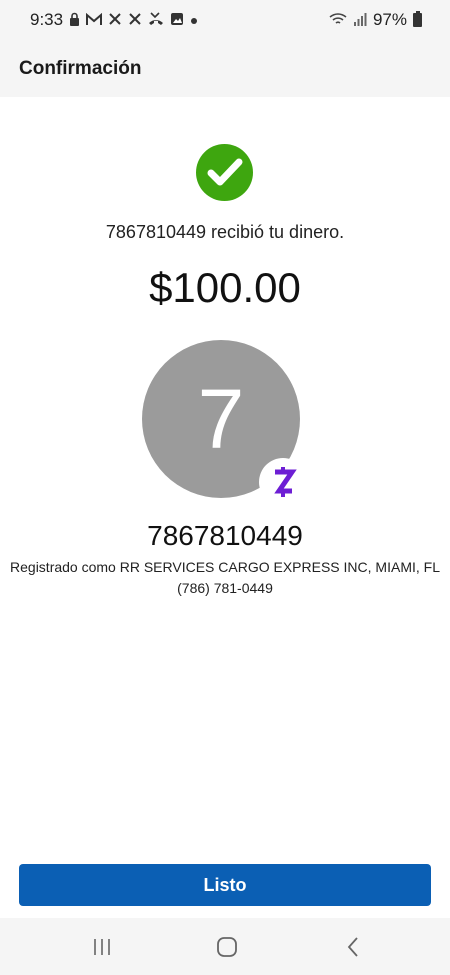 The image size is (450, 975). What do you see at coordinates (338, 20) in the screenshot?
I see `wifi-icon` at bounding box center [338, 20].